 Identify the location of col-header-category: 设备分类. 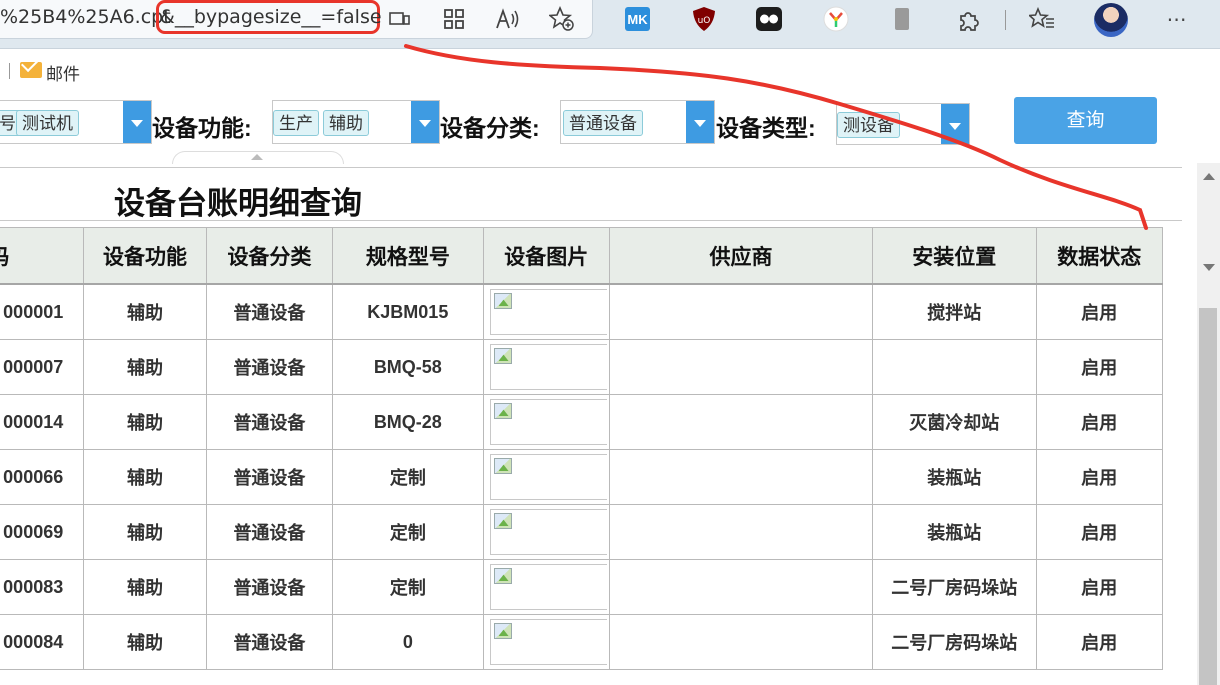
(269, 256).